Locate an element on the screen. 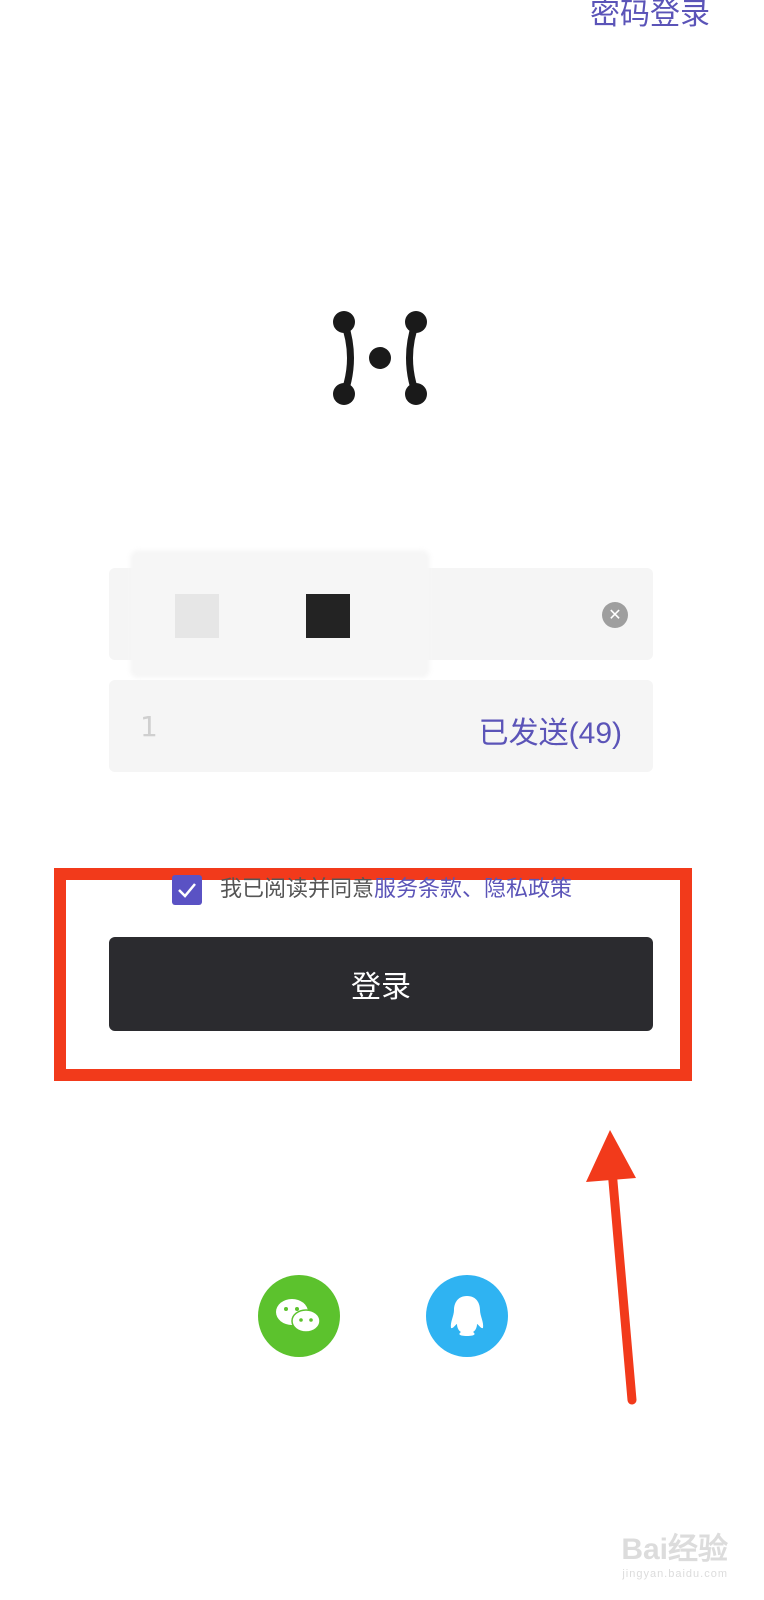 The width and height of the screenshot is (764, 1600). agreement-text: 我已阅读并同意服务条款、隐私政策 is located at coordinates (396, 890).